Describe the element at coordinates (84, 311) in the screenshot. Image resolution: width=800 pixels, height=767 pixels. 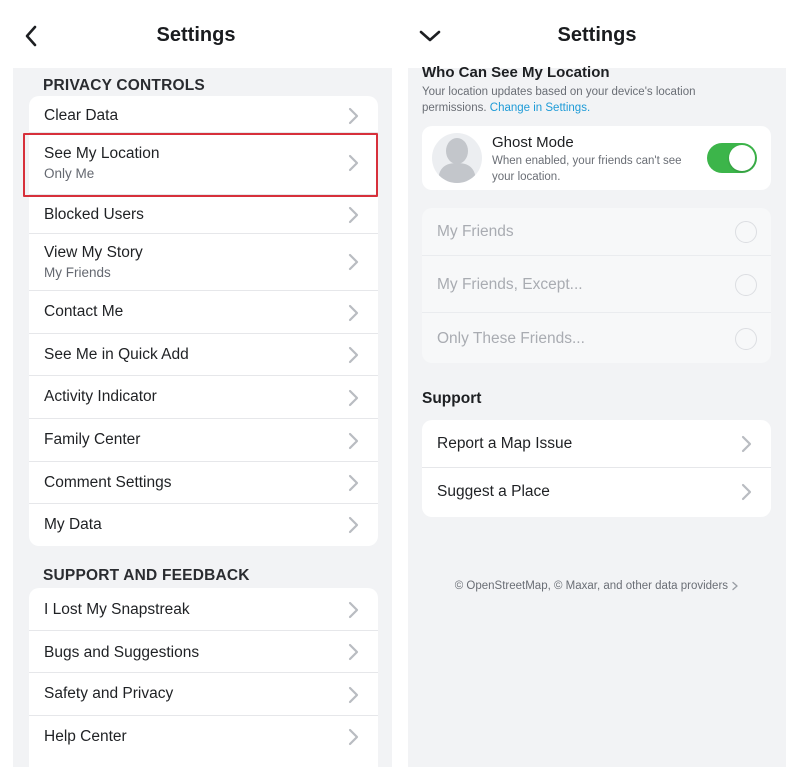
I see `list-item-label: Contact Me` at that location.